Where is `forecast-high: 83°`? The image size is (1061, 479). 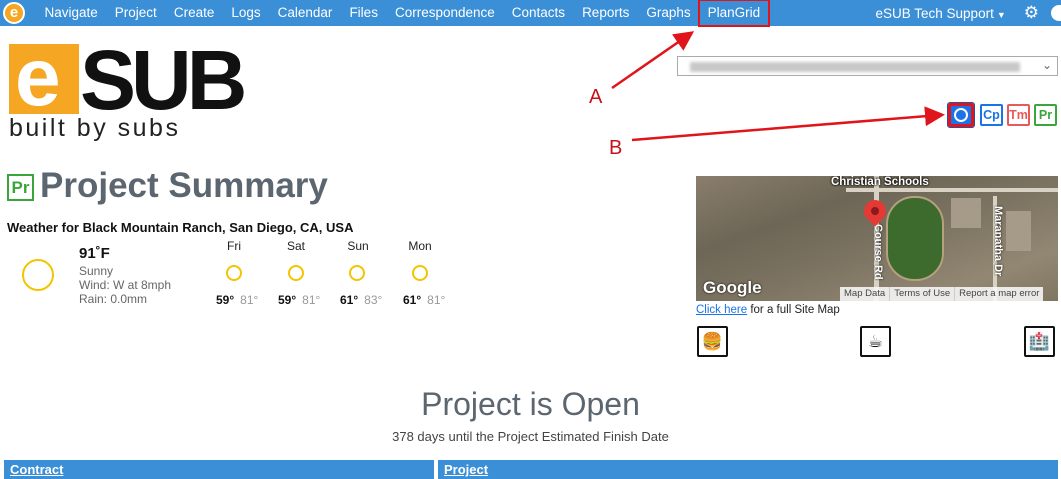 forecast-high: 83° is located at coordinates (373, 300).